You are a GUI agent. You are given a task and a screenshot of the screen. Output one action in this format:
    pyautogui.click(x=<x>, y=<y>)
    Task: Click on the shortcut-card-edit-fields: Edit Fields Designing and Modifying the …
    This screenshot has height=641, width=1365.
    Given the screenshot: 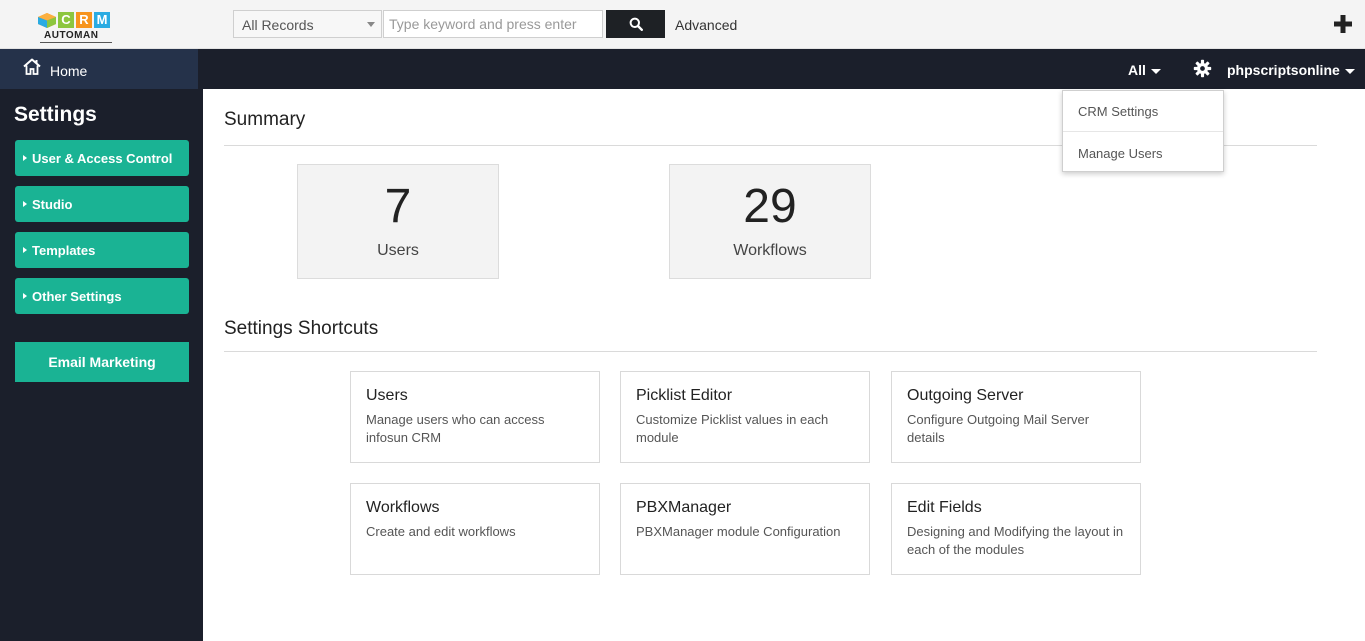 What is the action you would take?
    pyautogui.click(x=1016, y=529)
    